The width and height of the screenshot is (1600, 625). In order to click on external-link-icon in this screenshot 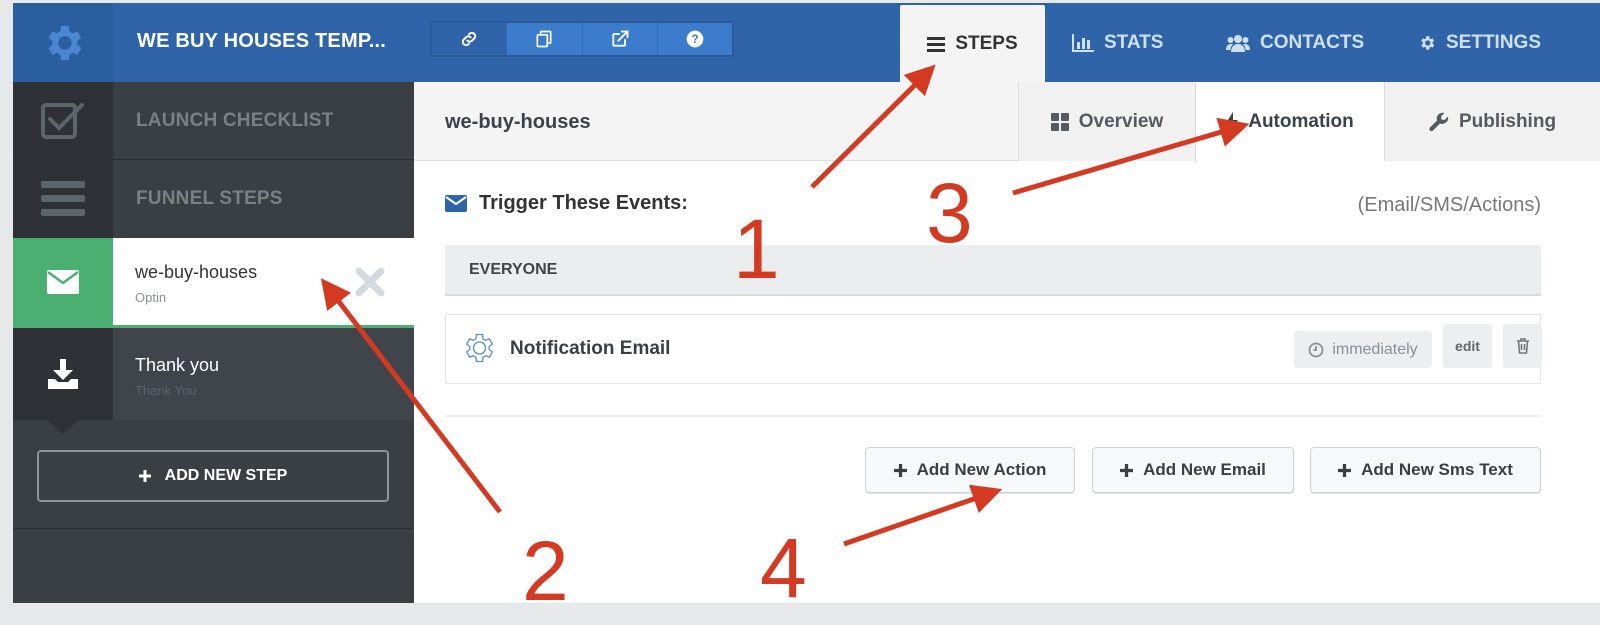, I will do `click(620, 38)`.